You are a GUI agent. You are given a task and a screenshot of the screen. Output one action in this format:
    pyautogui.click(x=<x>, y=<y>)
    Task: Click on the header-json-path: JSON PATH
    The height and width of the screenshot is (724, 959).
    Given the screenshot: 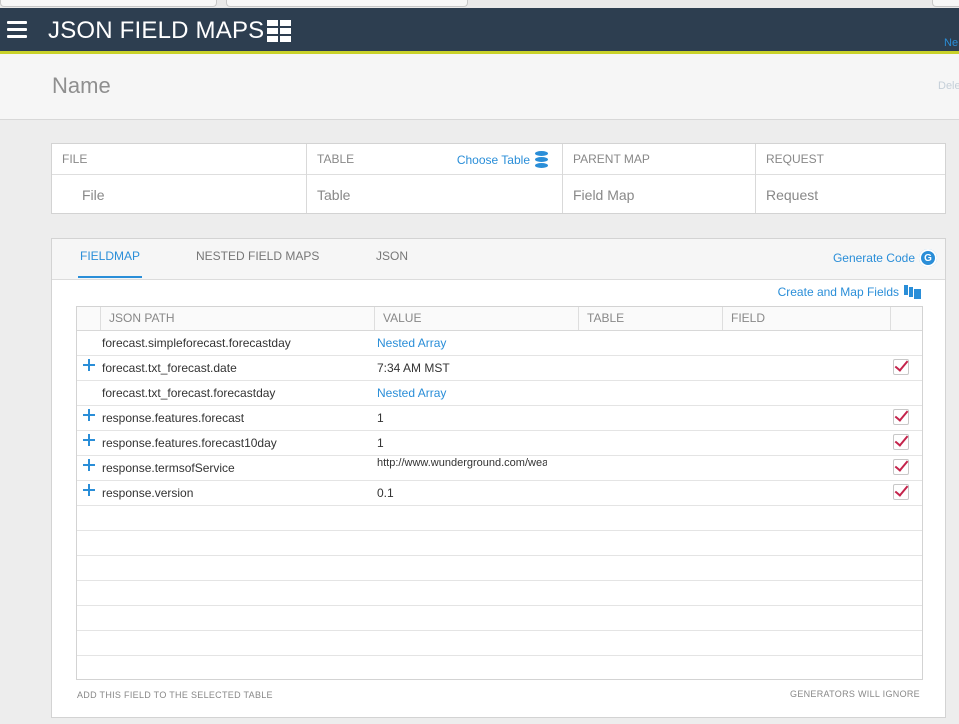 What is the action you would take?
    pyautogui.click(x=238, y=318)
    